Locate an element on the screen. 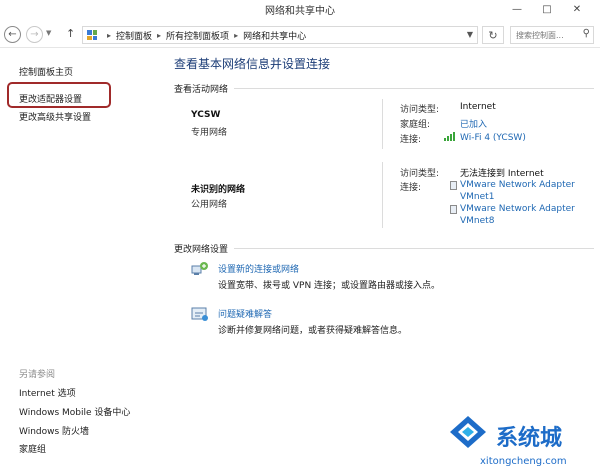  window-controls: — □ ✕ is located at coordinates (547, 9).